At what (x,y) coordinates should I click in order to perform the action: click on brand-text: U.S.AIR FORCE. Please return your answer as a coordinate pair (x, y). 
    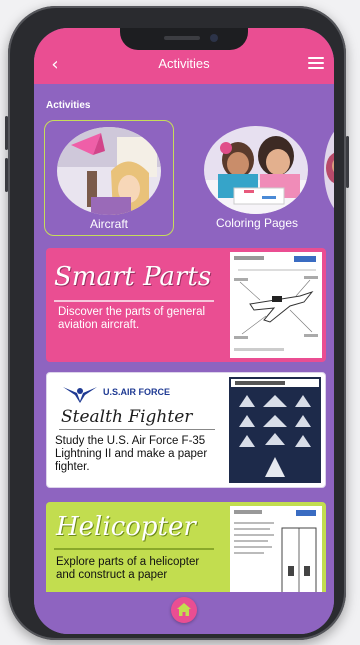
    Looking at the image, I should click on (137, 392).